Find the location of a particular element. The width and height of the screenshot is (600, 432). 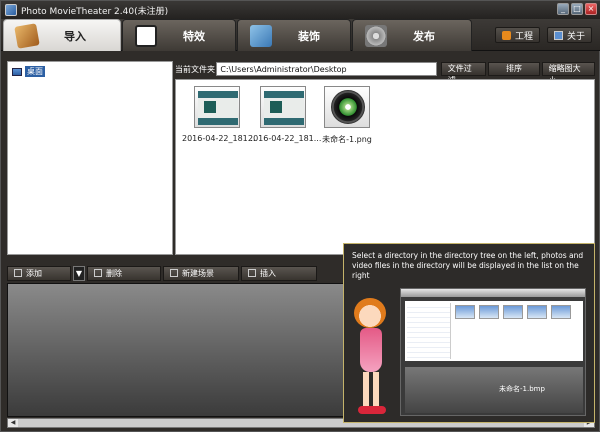

tab-decorate: 装饰 is located at coordinates (294, 35).